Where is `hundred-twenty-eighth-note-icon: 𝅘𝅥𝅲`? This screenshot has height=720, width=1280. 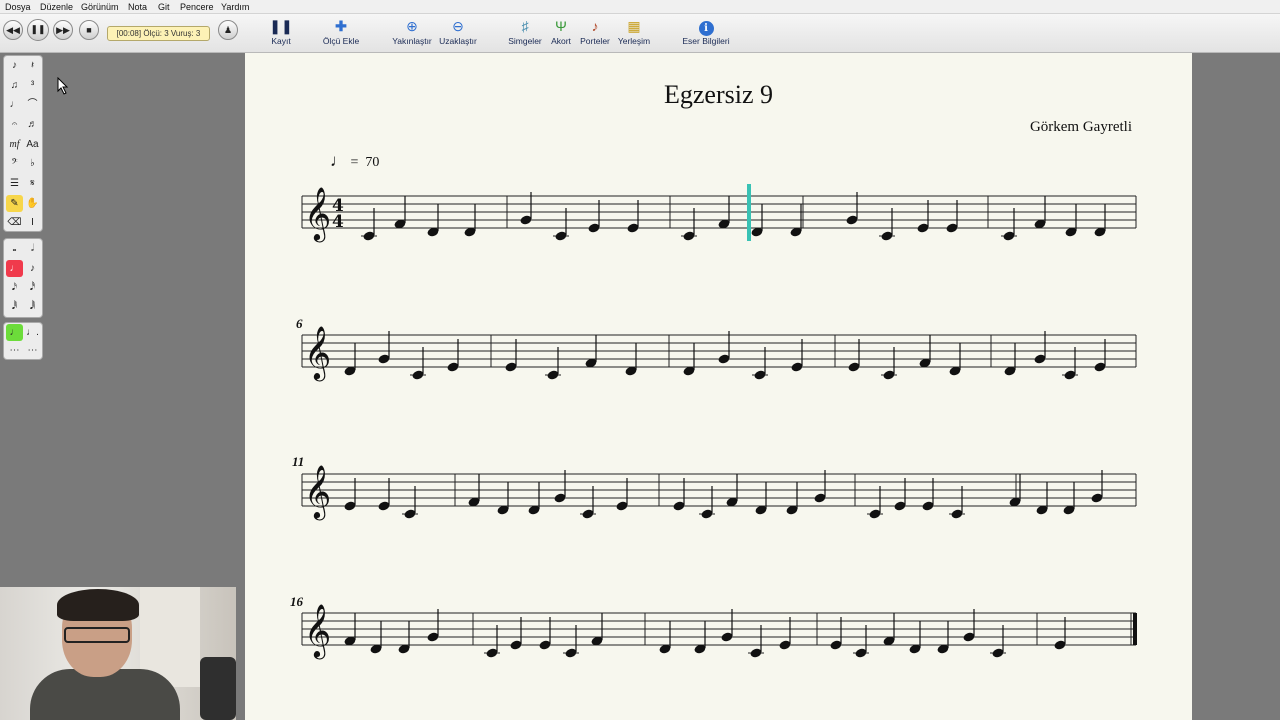
hundred-twenty-eighth-note-icon: 𝅘𝅥𝅲 is located at coordinates (32, 306).